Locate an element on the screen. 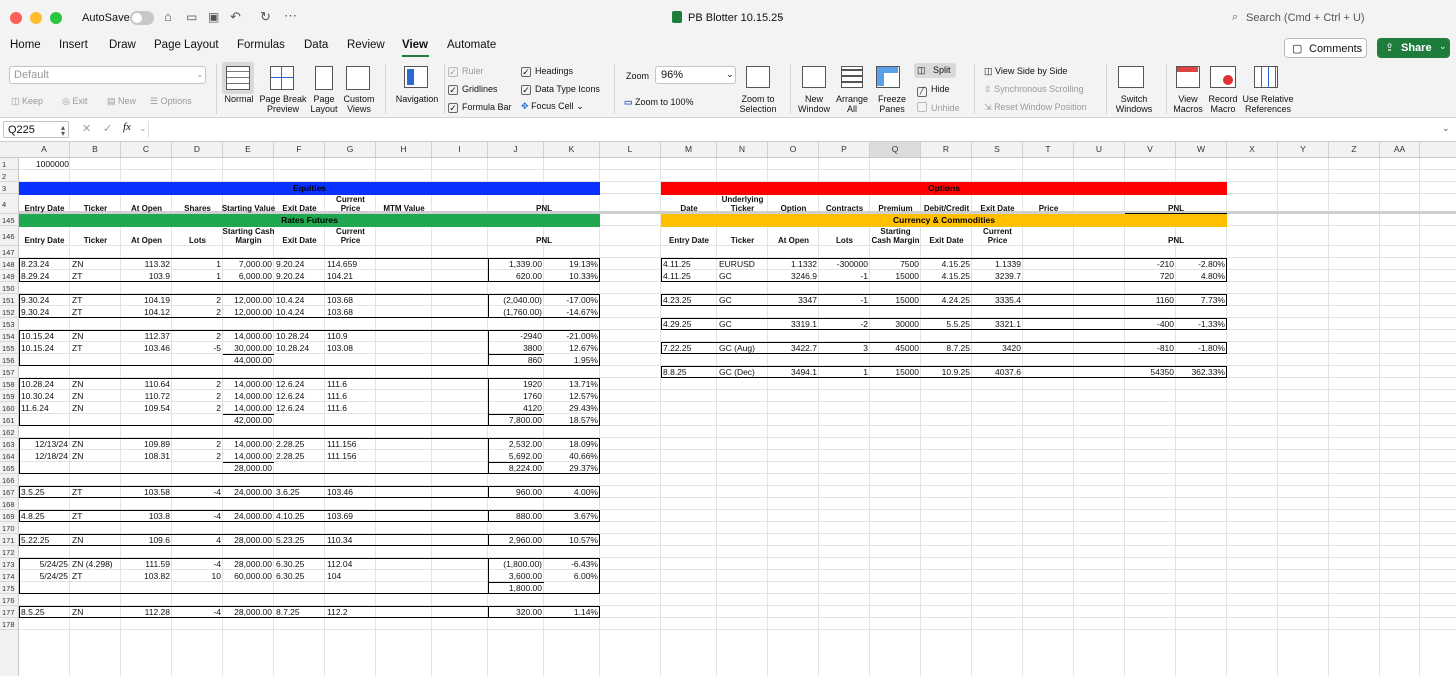 This screenshot has width=1456, height=676. row-header-174: 174 is located at coordinates (9, 576).